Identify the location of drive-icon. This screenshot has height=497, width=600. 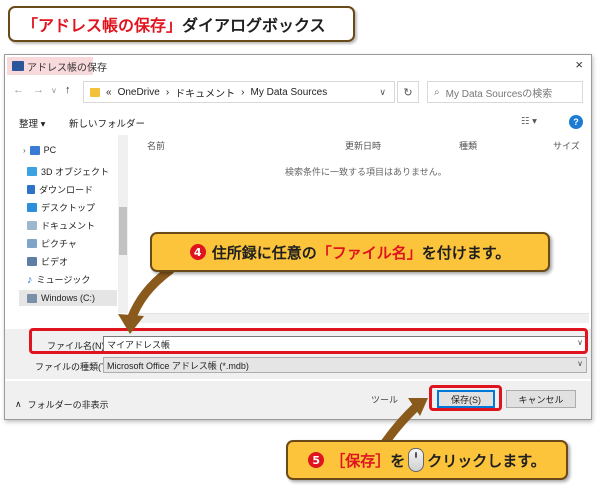
(32, 298).